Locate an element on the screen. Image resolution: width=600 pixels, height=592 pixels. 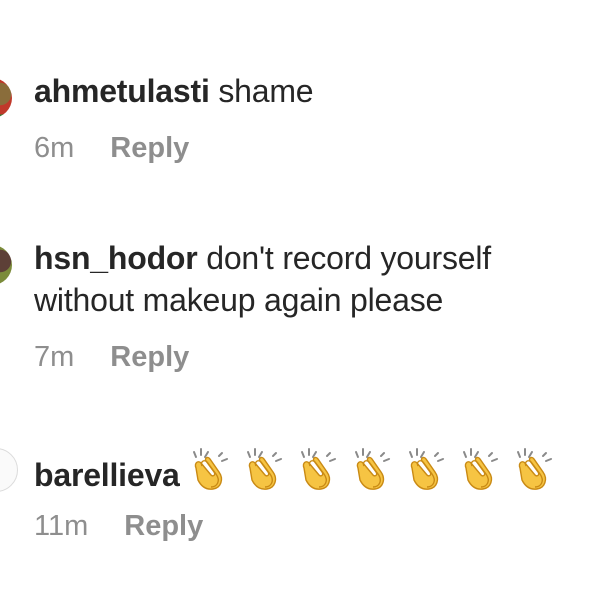
comment-body: shame is located at coordinates (266, 91).